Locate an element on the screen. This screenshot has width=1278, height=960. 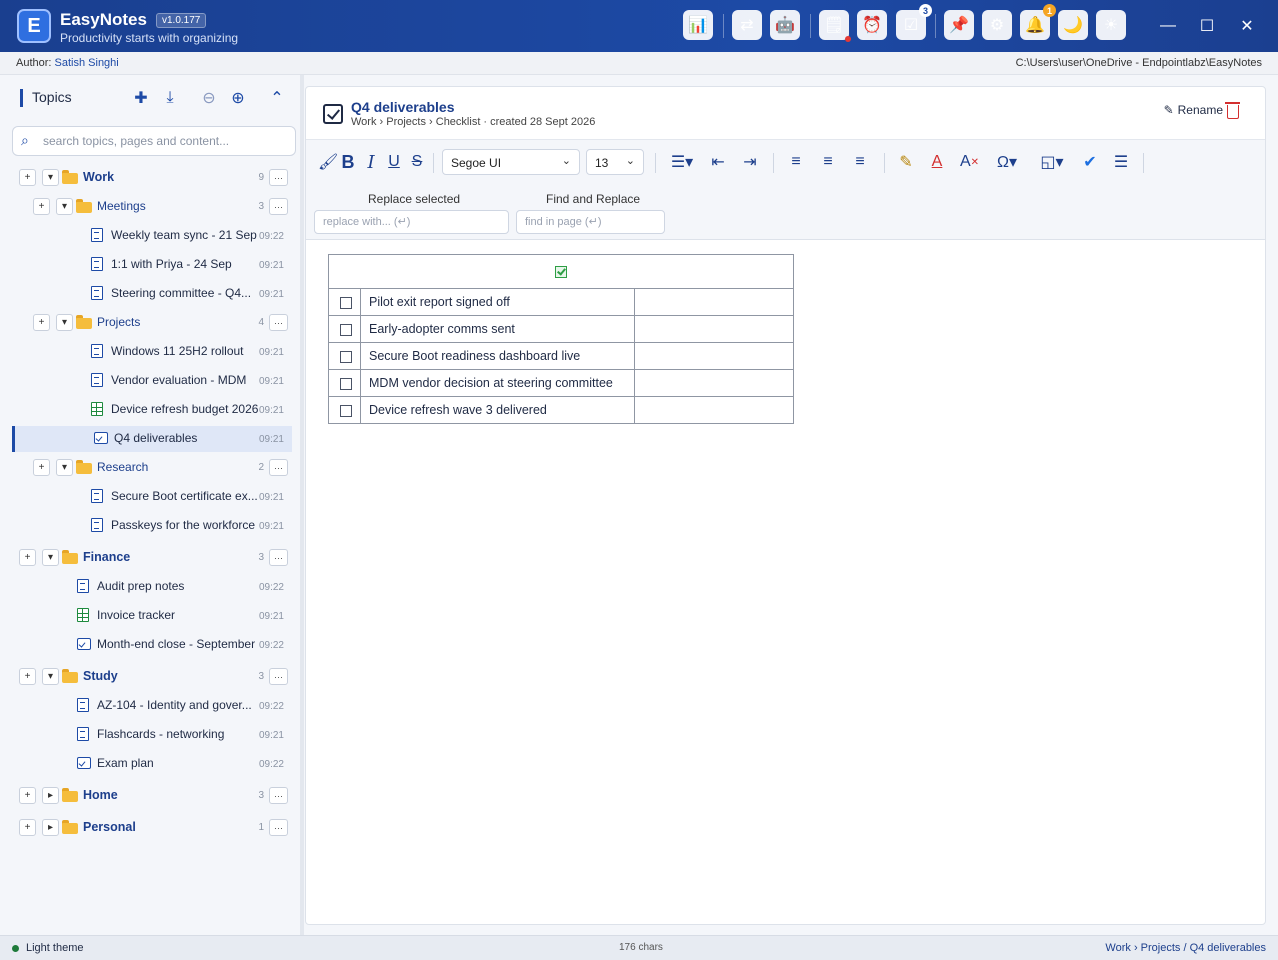
robot-icon: 🤖 is located at coordinates (785, 25).